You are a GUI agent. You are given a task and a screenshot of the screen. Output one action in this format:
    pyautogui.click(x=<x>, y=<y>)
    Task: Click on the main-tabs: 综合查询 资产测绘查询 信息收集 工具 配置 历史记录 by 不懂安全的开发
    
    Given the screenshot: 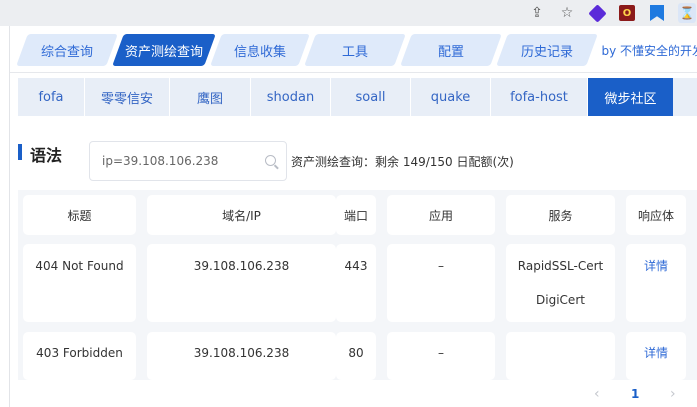 What is the action you would take?
    pyautogui.click(x=353, y=51)
    